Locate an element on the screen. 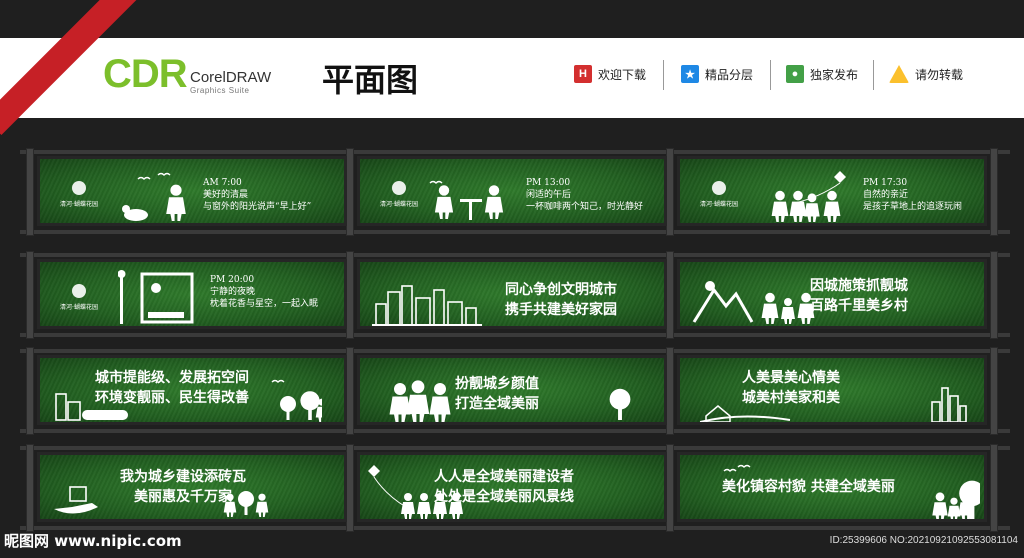  slogan-line: 是孩子草地上的追逐玩闹 is located at coordinates (913, 207).